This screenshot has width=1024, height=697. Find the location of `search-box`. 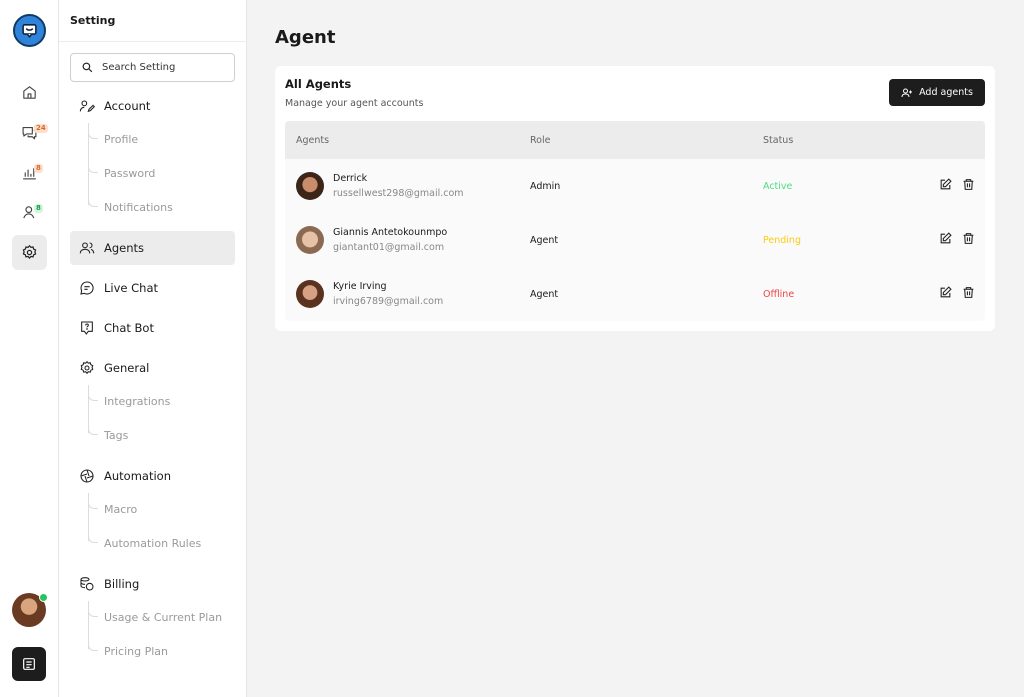

search-box is located at coordinates (152, 67).